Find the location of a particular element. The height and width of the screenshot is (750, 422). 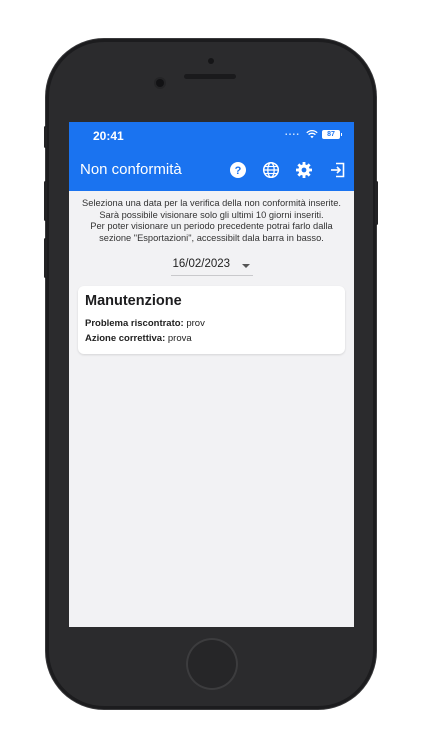

problem-label: Problema riscontrato: is located at coordinates (134, 324).